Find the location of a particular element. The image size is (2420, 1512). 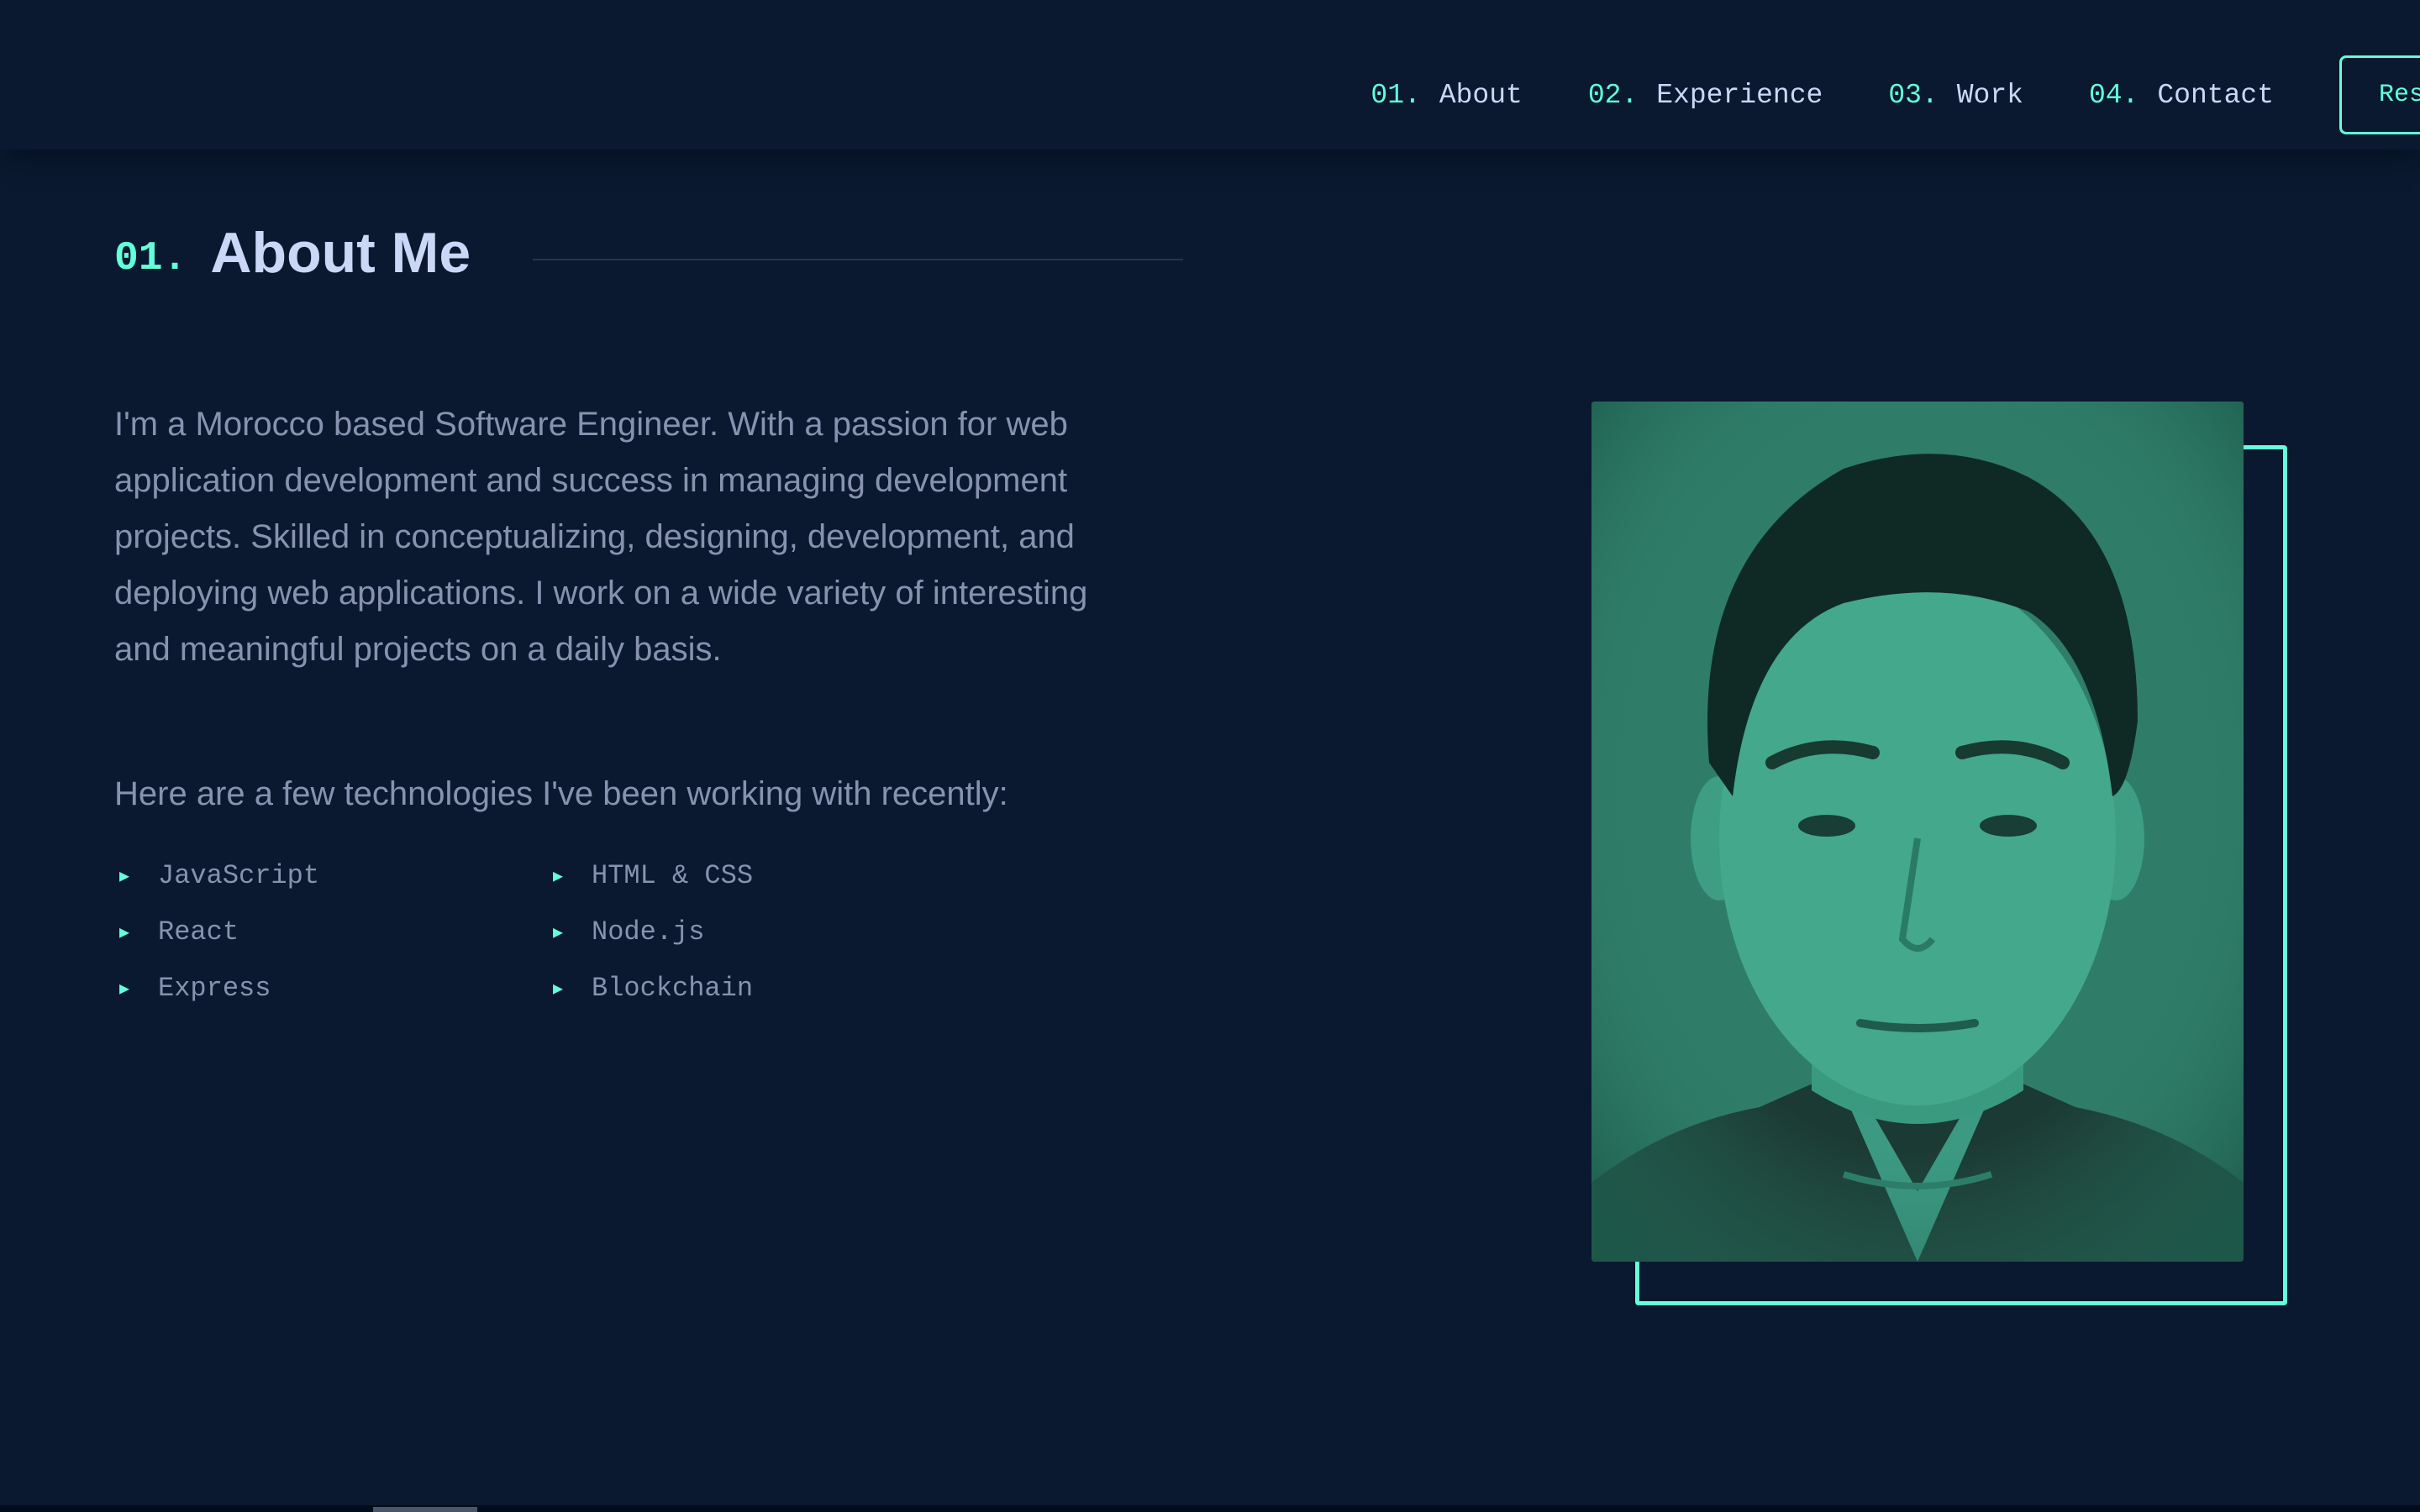

horizontal-scrollbar-thumb is located at coordinates (425, 1509).